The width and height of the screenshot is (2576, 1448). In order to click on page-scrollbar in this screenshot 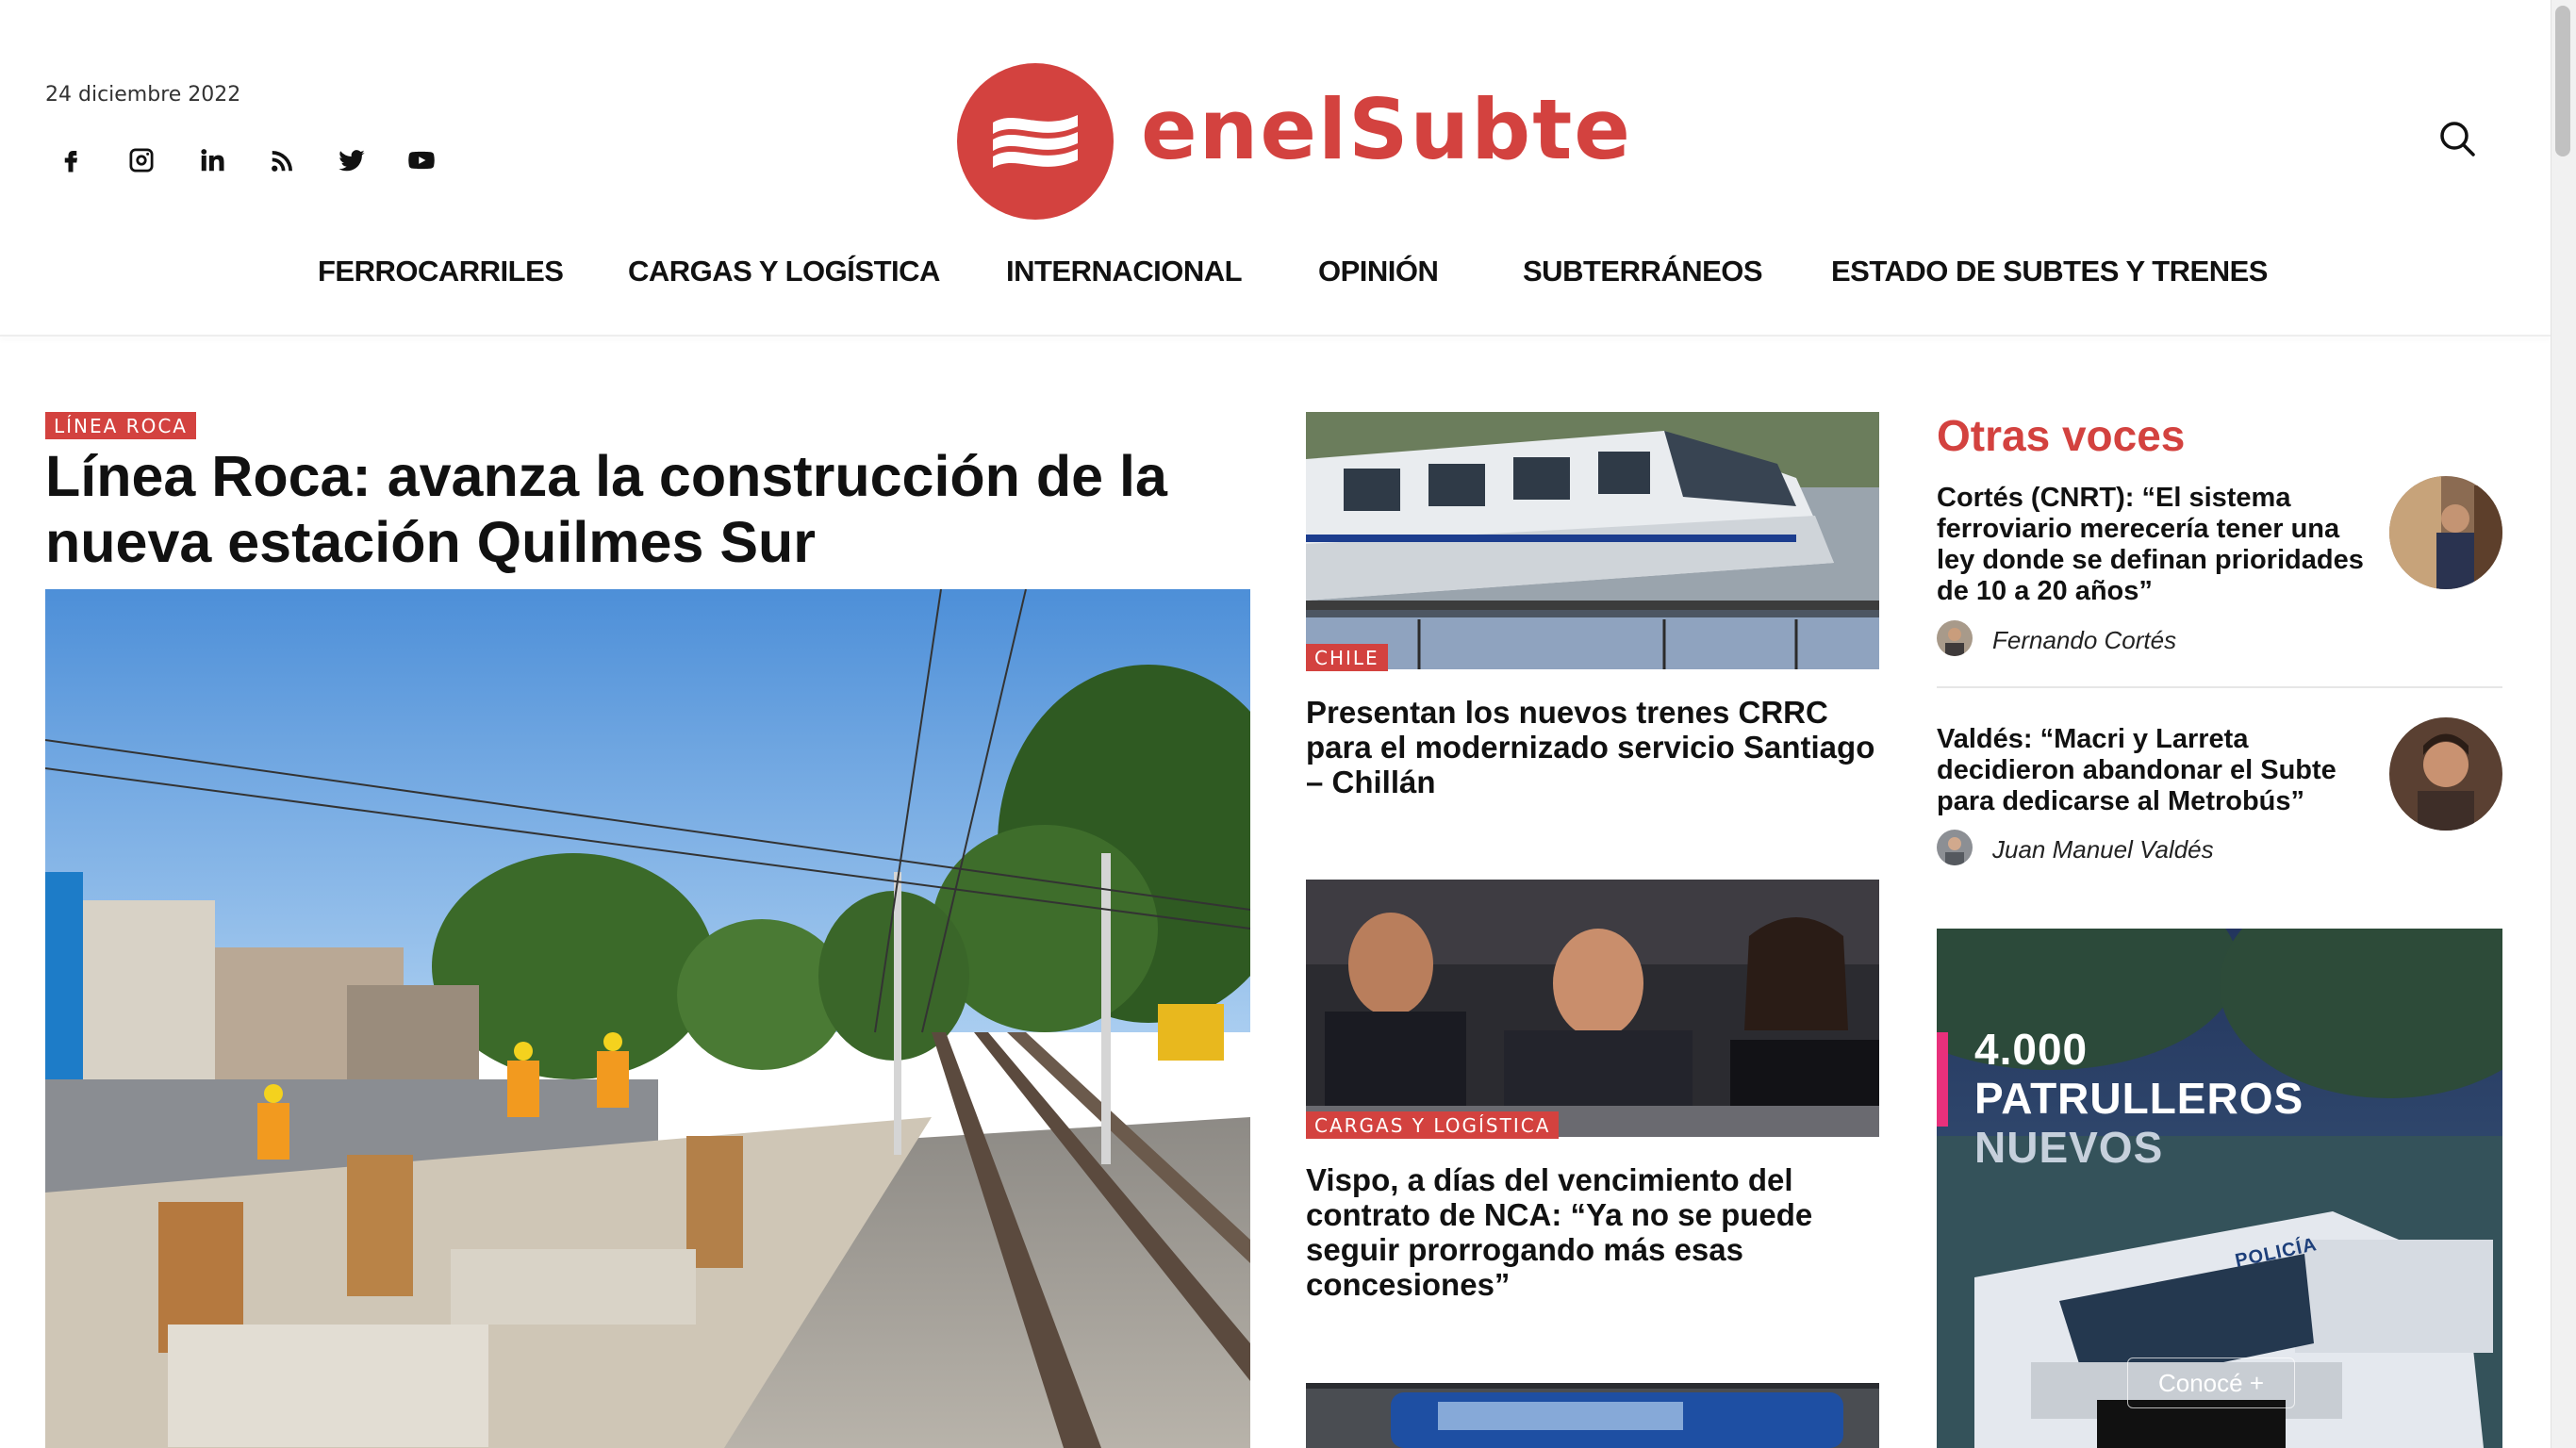, I will do `click(2563, 724)`.